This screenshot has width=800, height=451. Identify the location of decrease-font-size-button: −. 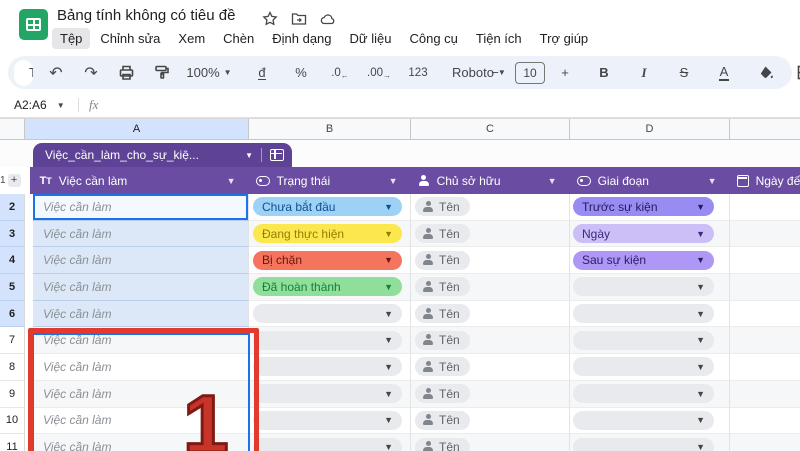
(495, 73).